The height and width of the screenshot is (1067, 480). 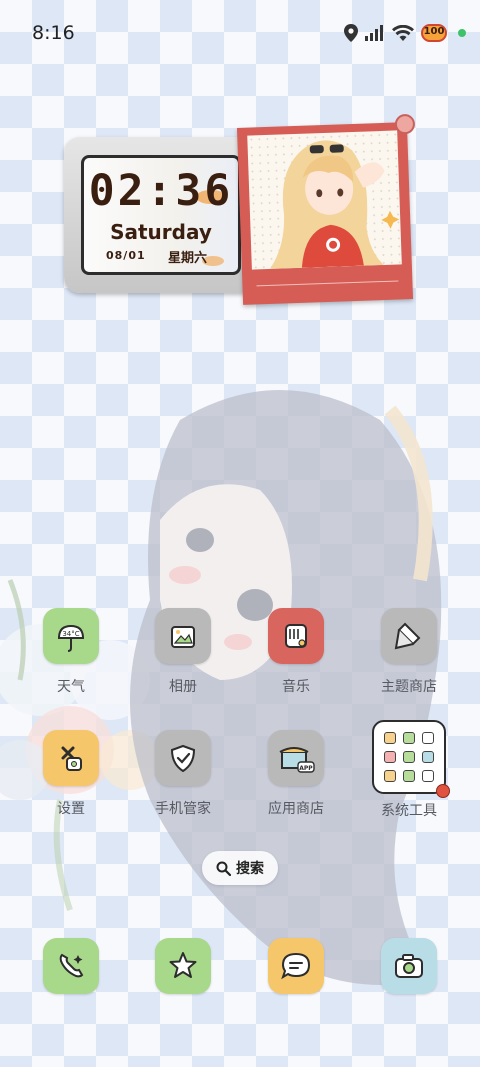 What do you see at coordinates (183, 687) in the screenshot?
I see `app-label: 相册` at bounding box center [183, 687].